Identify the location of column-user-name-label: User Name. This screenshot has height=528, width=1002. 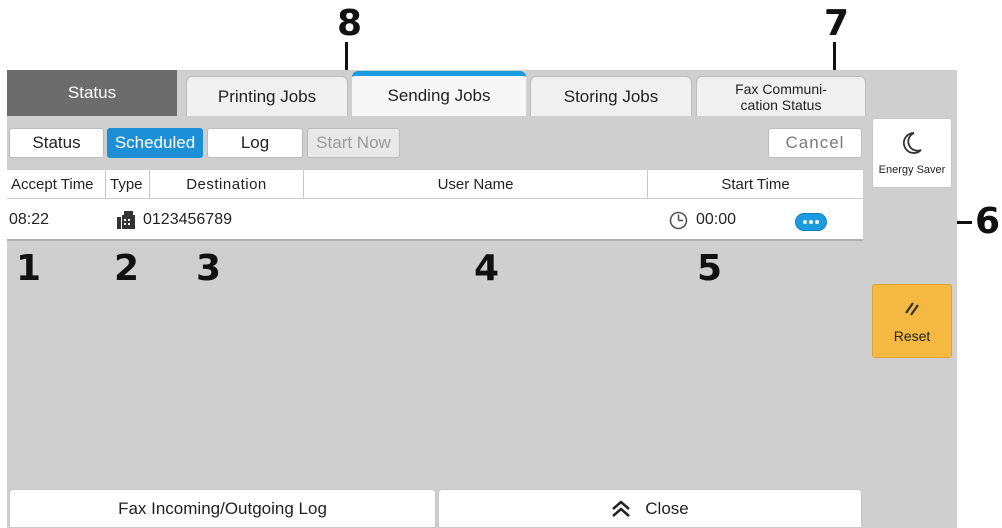
(475, 184).